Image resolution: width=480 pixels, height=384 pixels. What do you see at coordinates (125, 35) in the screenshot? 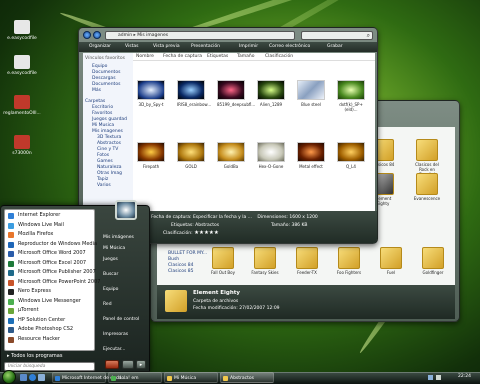
I see `breadcrumb-item: admin` at bounding box center [125, 35].